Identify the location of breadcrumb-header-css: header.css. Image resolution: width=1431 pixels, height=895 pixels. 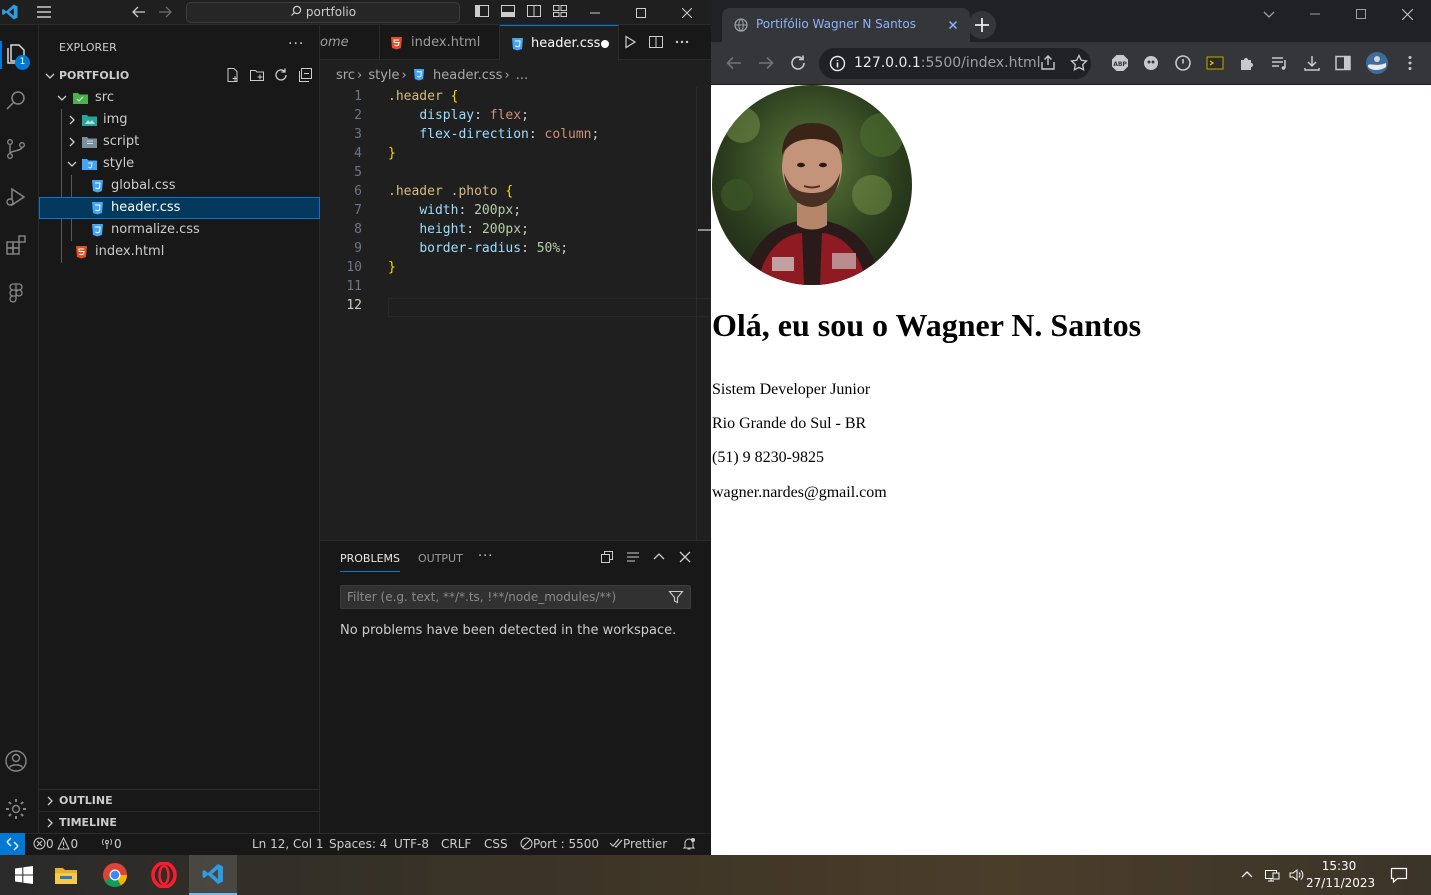
(467, 75).